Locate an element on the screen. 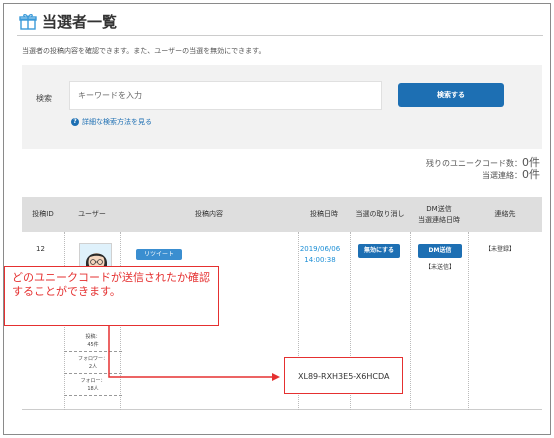 This screenshot has width=554, height=438. question-icon: ? is located at coordinates (75, 122).